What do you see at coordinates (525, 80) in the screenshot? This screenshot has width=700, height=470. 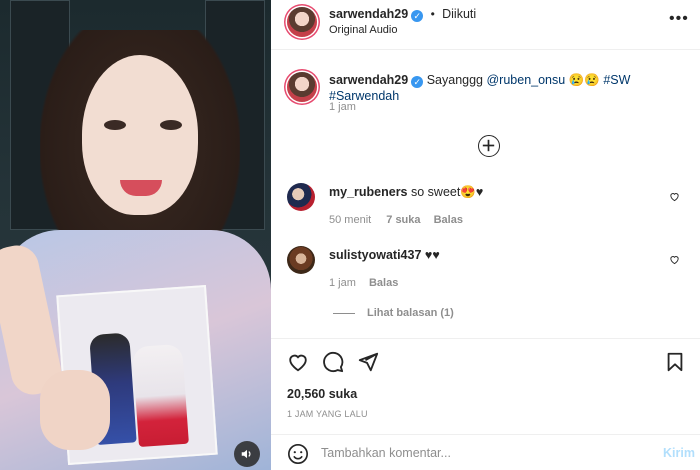 I see `caption-mention: @ruben_onsu` at bounding box center [525, 80].